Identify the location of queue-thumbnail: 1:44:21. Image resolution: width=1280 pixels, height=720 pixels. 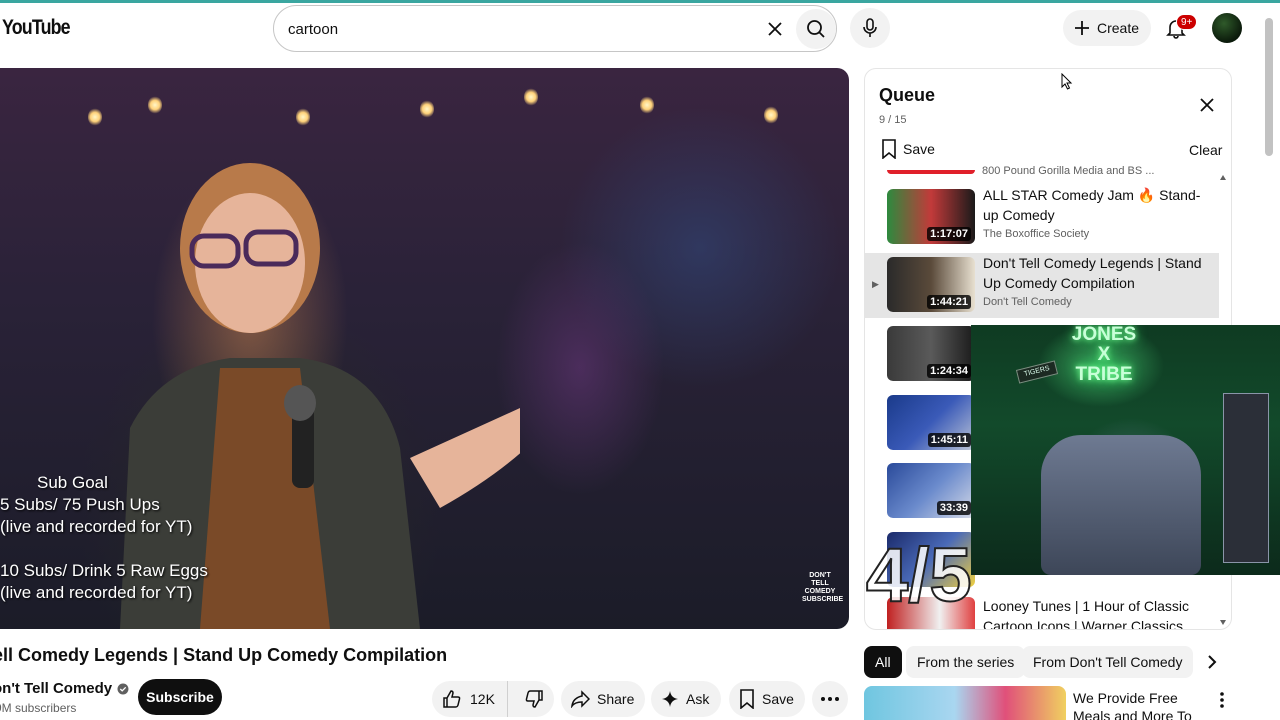
(931, 284).